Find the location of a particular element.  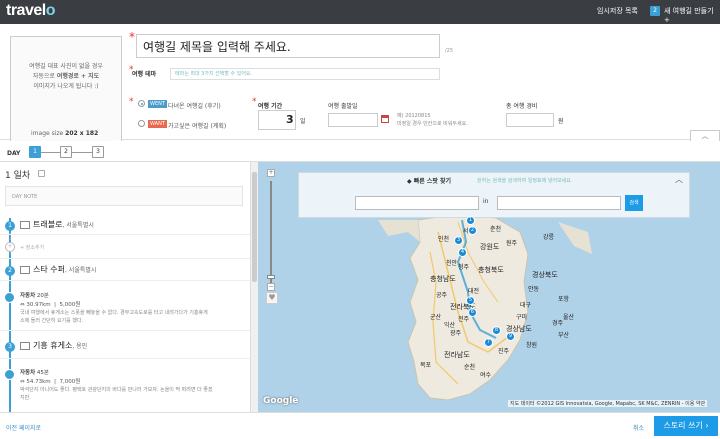

map-label: 여수 is located at coordinates (486, 375).